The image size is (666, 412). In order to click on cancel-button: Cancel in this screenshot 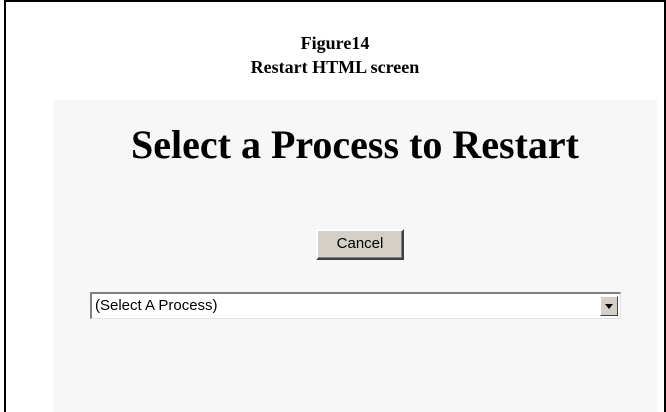, I will do `click(360, 244)`.